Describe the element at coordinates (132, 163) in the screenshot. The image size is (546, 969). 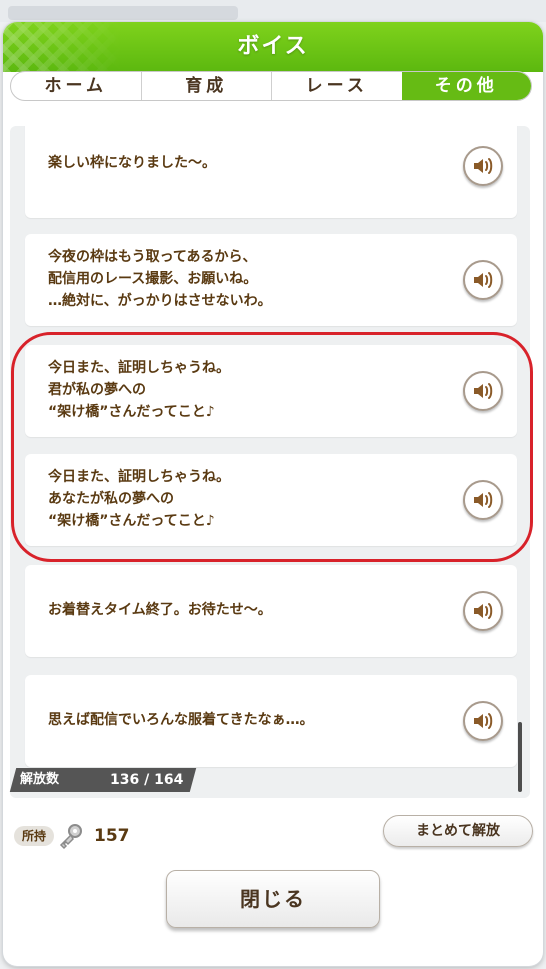
I see `voice-text: 楽しい枠になりました～。` at that location.